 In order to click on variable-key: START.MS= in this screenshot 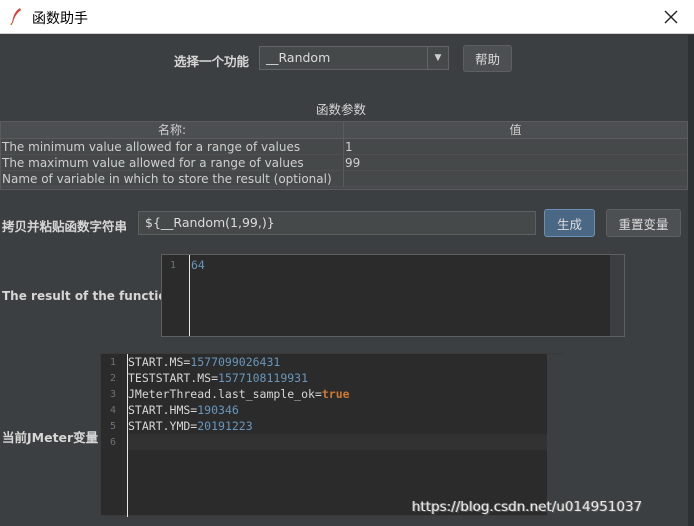, I will do `click(159, 362)`.